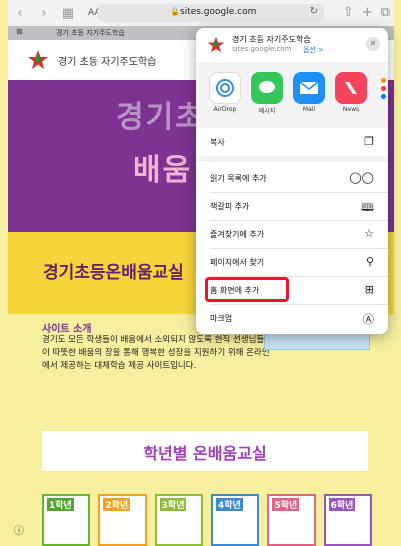 This screenshot has width=401, height=546. I want to click on bookmark-icon: 🕮, so click(367, 207).